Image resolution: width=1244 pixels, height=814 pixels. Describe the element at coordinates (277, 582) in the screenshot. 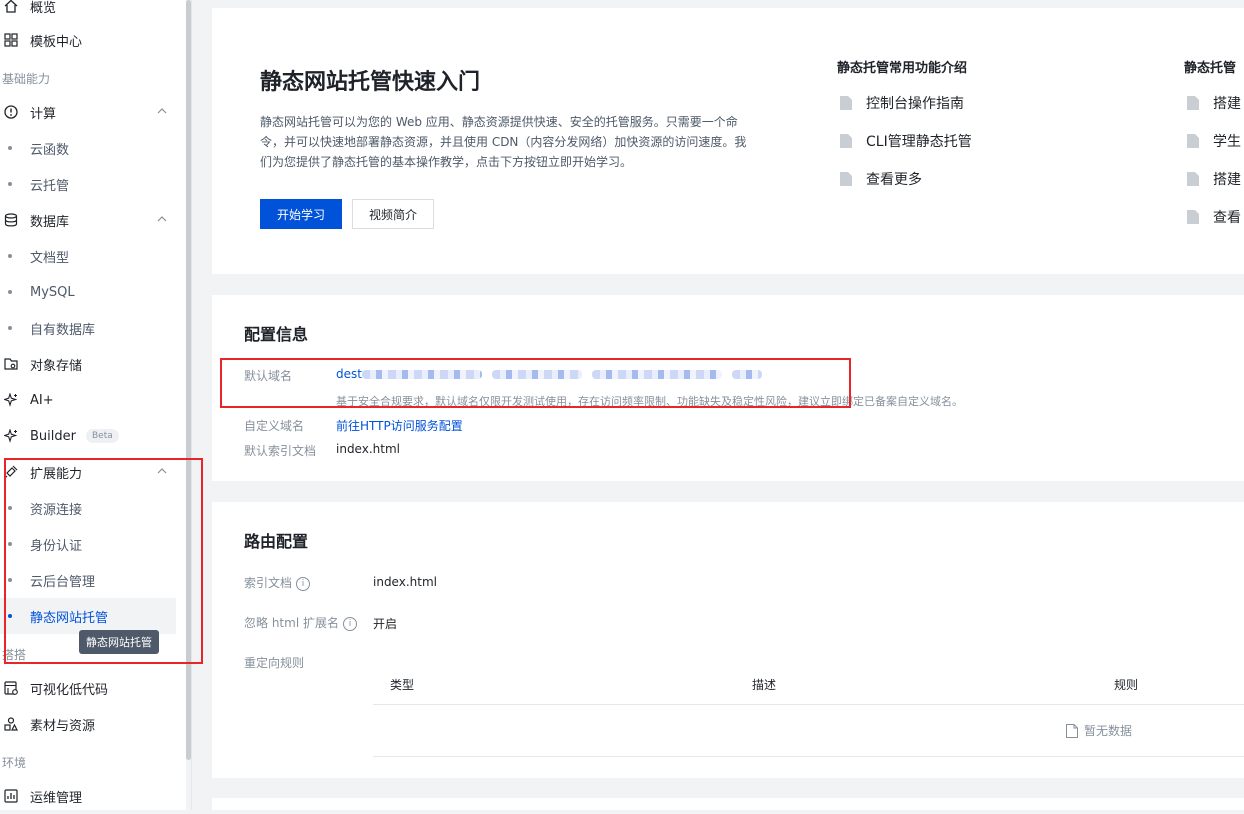

I see `index-doc-label: 索引文档 i` at that location.